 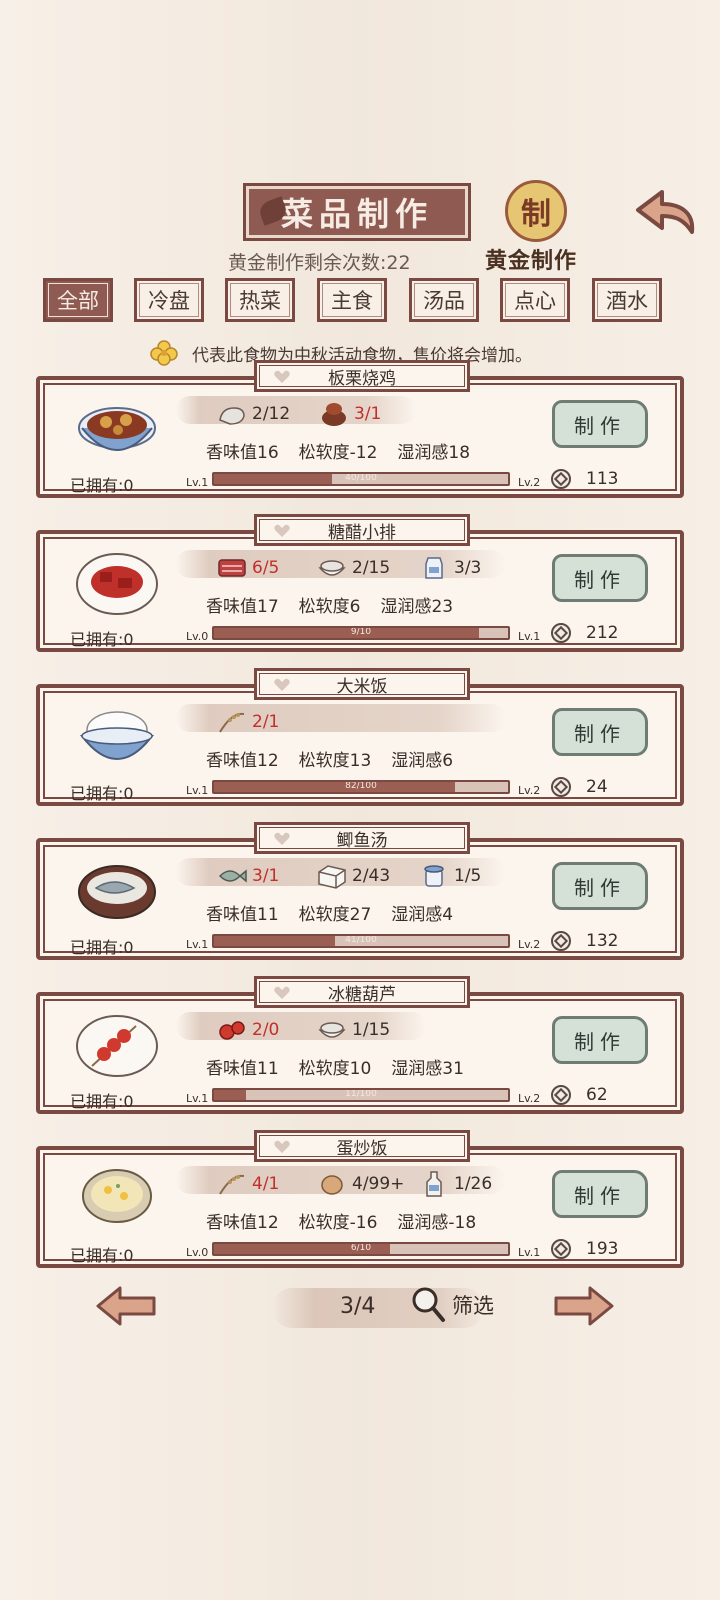 What do you see at coordinates (353, 568) in the screenshot?
I see `ingredient: 2/15` at bounding box center [353, 568].